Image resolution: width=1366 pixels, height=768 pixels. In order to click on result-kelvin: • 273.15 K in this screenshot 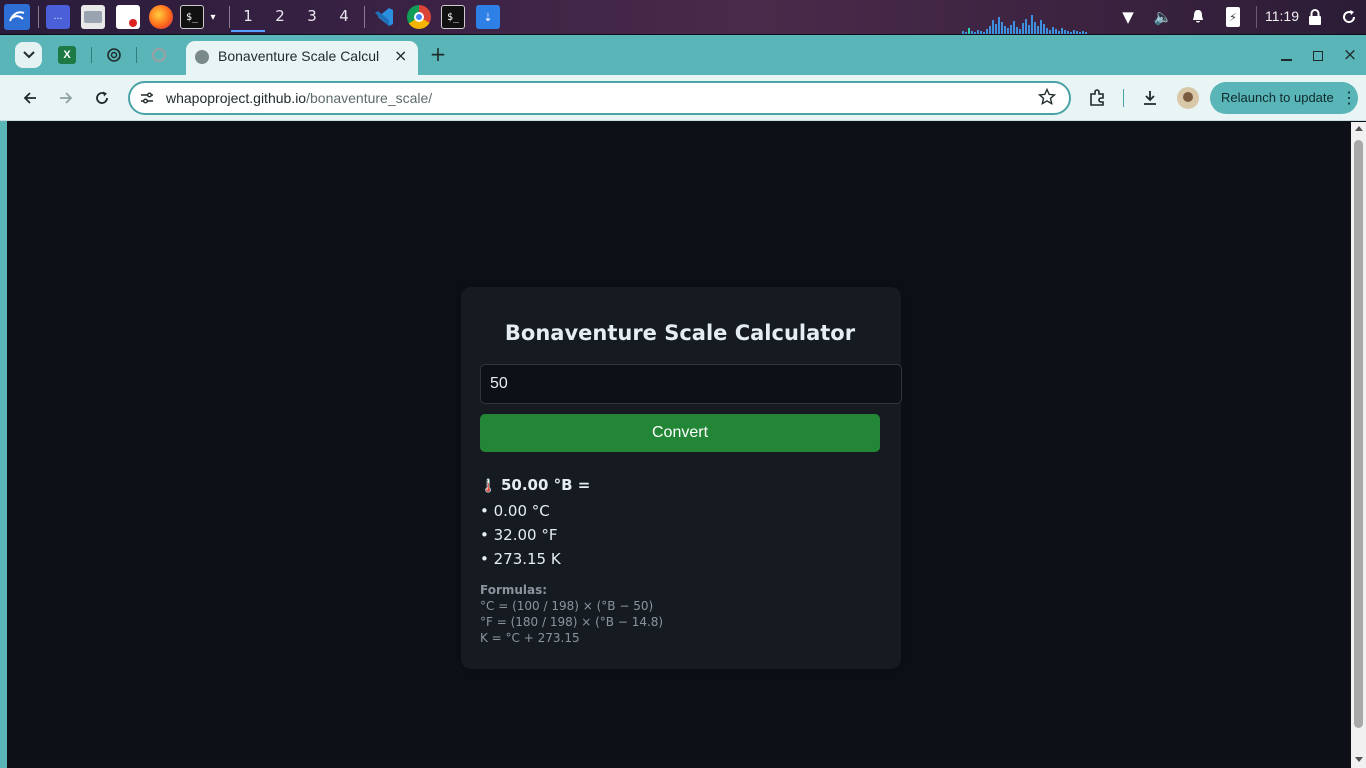, I will do `click(520, 559)`.